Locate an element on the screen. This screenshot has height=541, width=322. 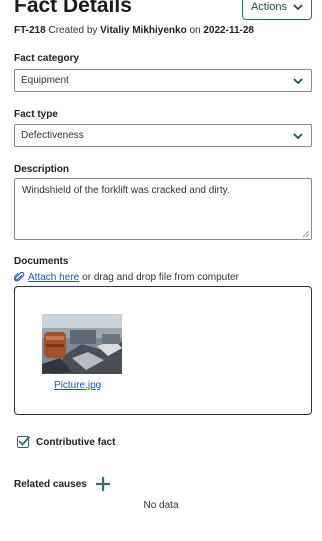
fact-type-select: Defectiveness is located at coordinates (163, 135).